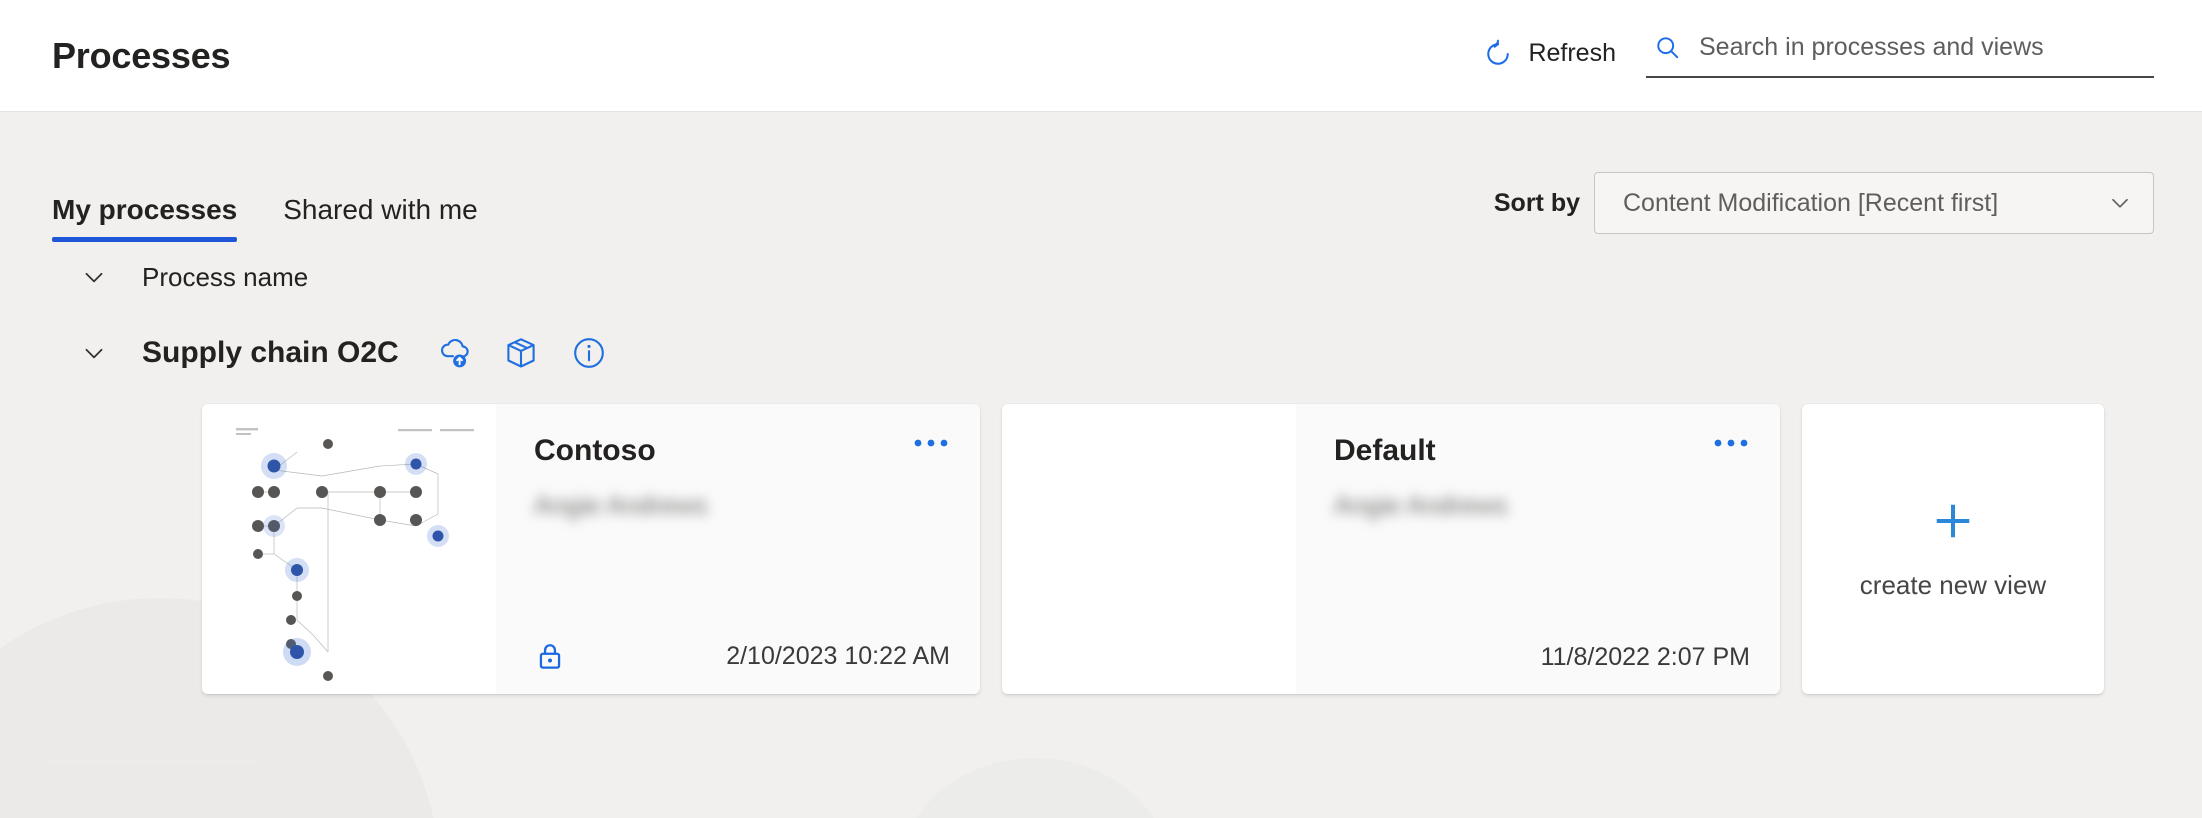 This screenshot has height=818, width=2202. Describe the element at coordinates (145, 218) in the screenshot. I see `tab-my-processes: My processes` at that location.